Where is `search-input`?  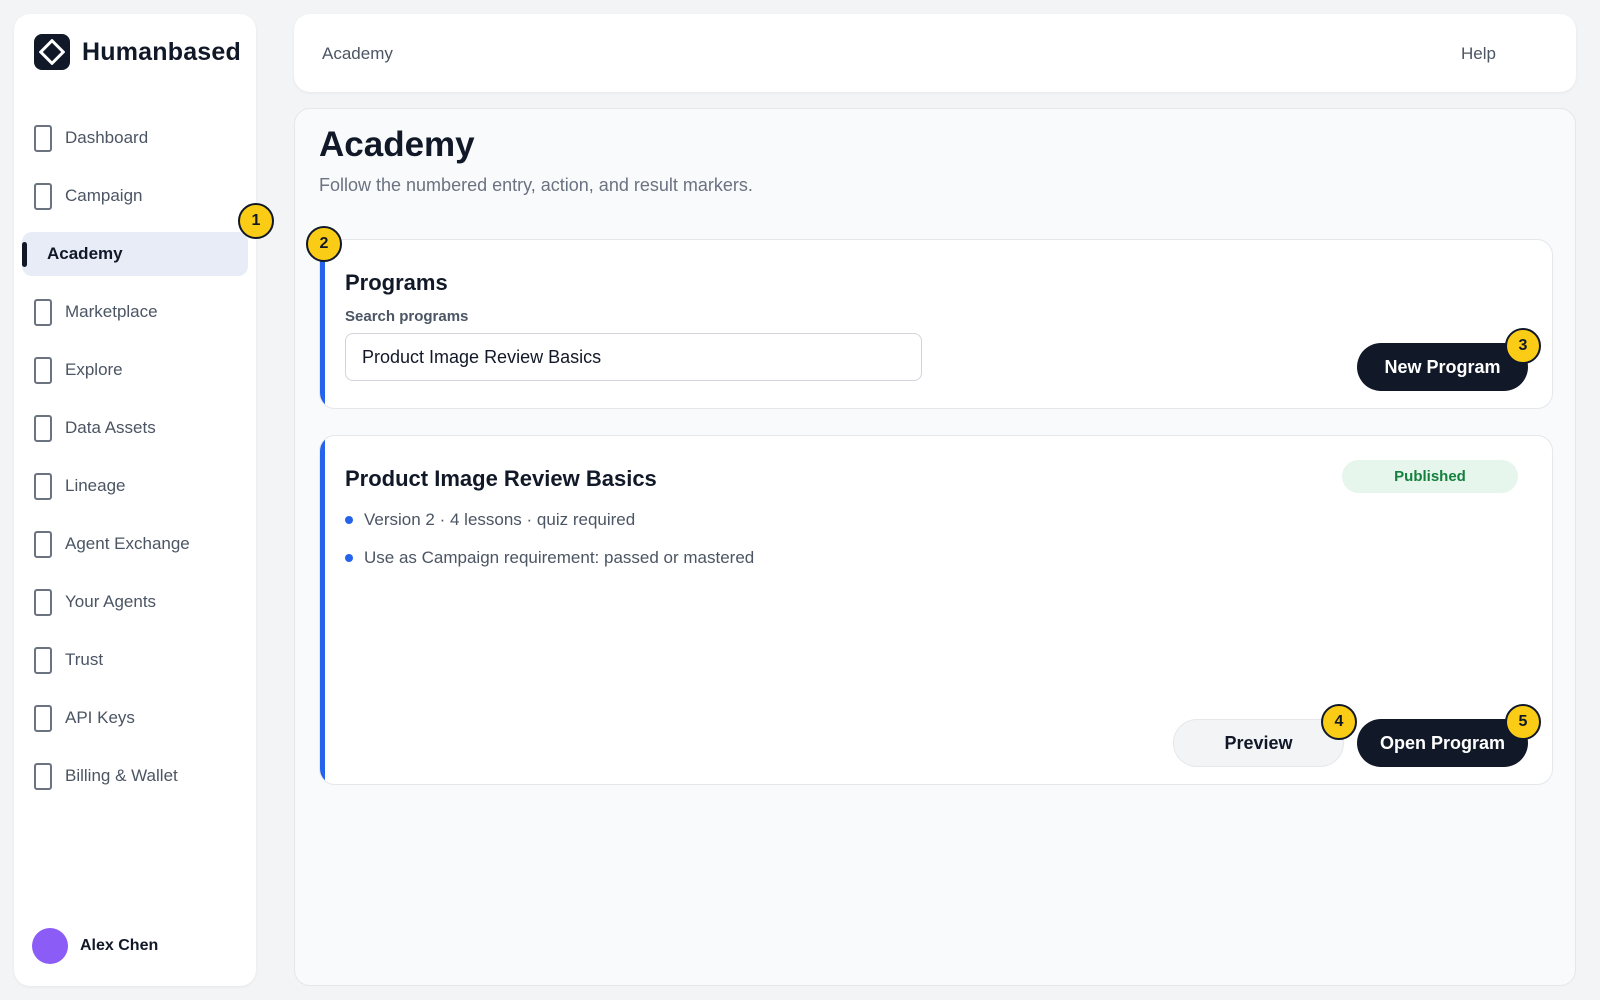 search-input is located at coordinates (633, 357).